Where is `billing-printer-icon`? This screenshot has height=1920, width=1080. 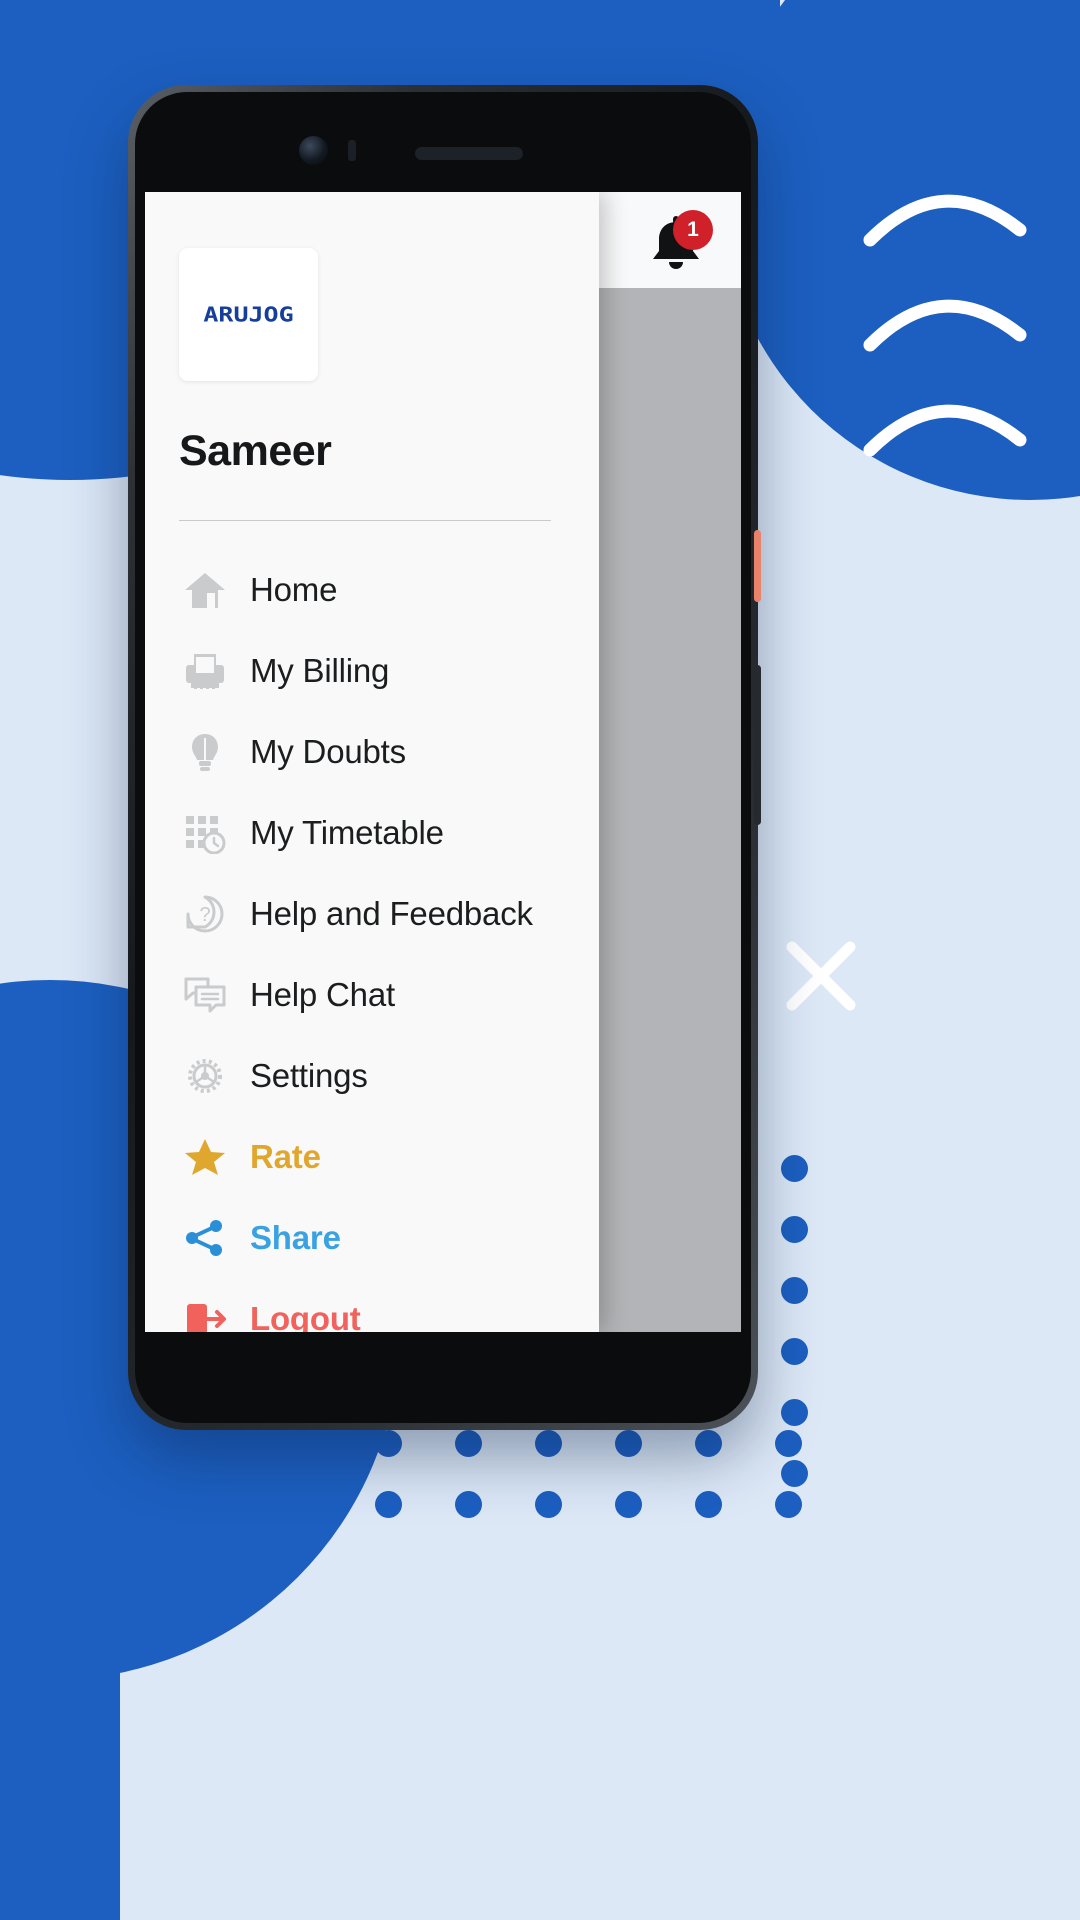
billing-printer-icon is located at coordinates (205, 671).